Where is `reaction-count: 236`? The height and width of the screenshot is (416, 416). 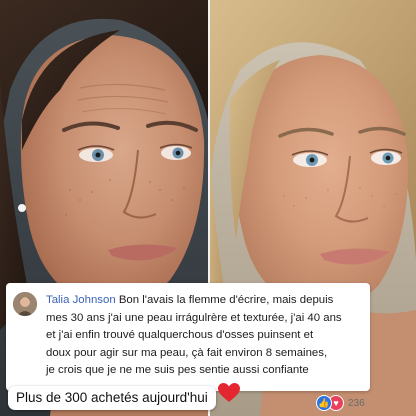 reaction-count: 236 is located at coordinates (356, 403).